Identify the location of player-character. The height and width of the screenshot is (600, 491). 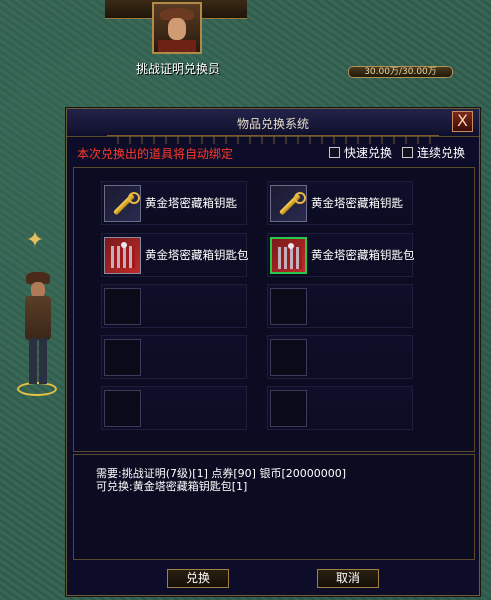
(37, 334).